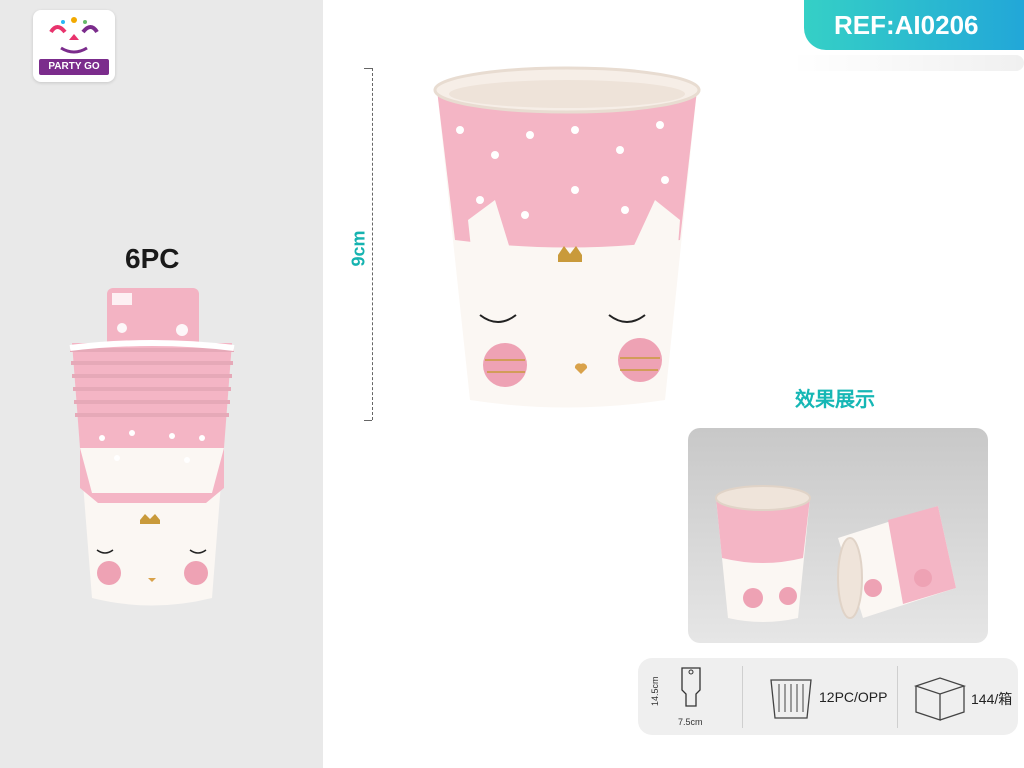  I want to click on height-dimension-label: 9cm, so click(358, 248).